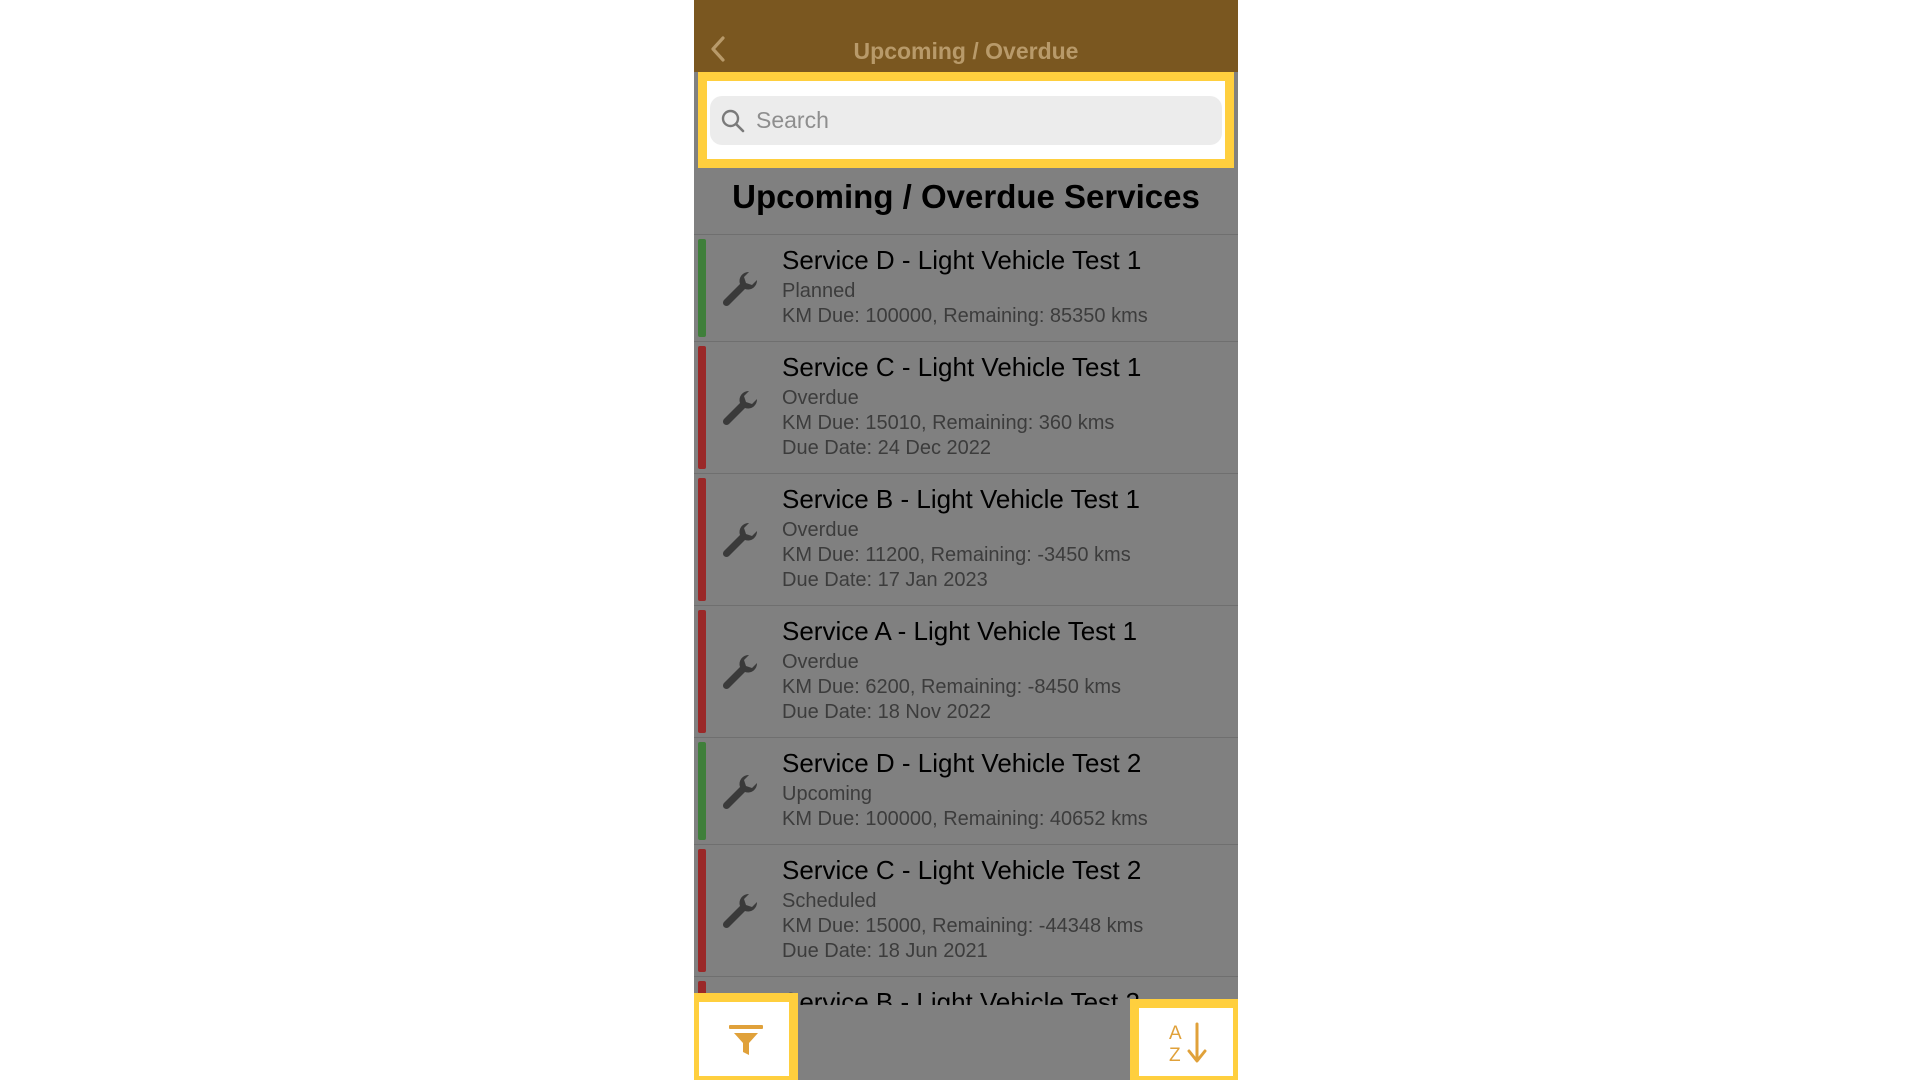  What do you see at coordinates (965, 316) in the screenshot?
I see `service-km: KM Due: 100000, Remaining: 85350 kms` at bounding box center [965, 316].